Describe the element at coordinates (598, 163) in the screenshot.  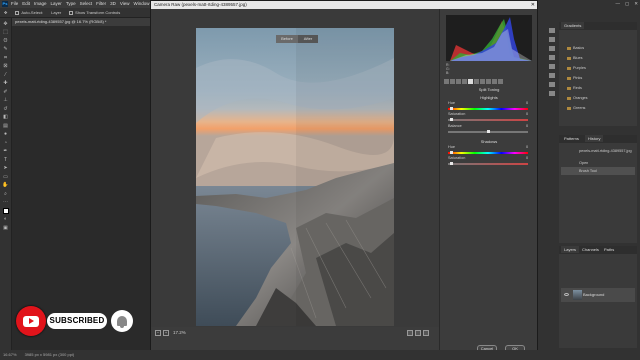
I see `history-state: Open` at that location.